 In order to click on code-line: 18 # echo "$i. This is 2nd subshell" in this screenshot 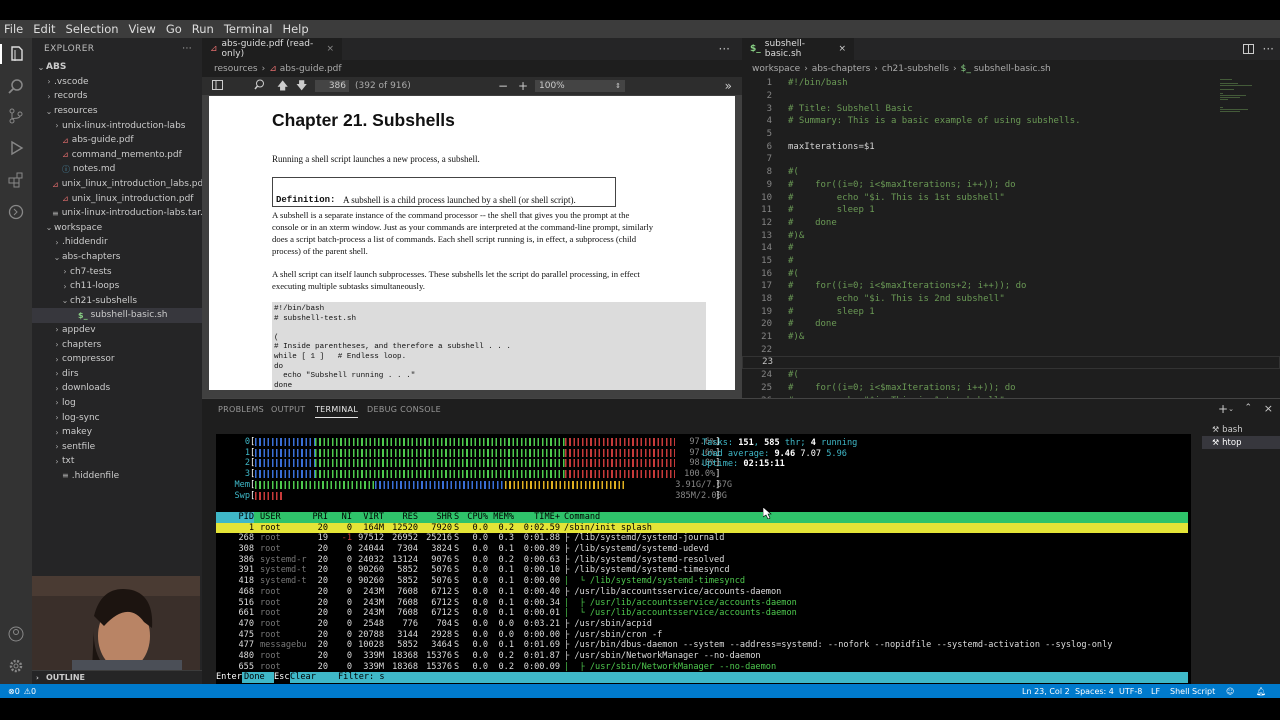, I will do `click(1011, 299)`.